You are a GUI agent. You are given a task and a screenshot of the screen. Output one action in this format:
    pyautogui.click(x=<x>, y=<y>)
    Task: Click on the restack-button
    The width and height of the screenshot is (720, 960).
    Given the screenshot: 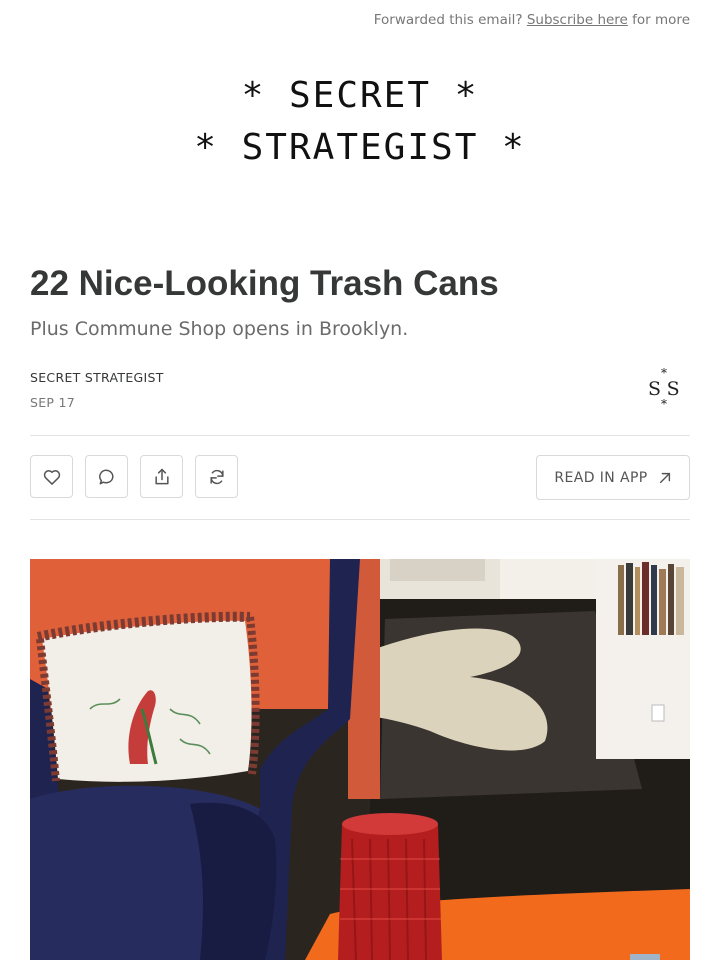 What is the action you would take?
    pyautogui.click(x=216, y=476)
    